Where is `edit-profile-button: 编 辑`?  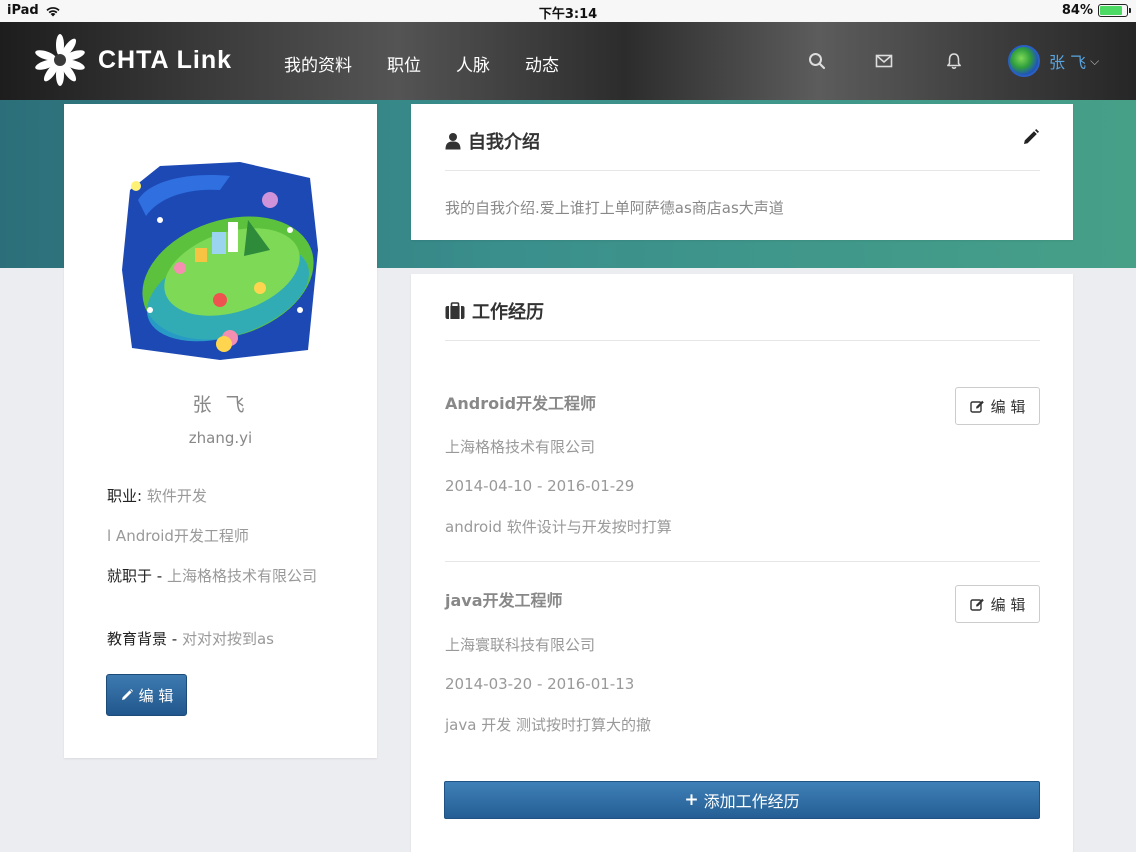
edit-profile-button: 编 辑 is located at coordinates (146, 695).